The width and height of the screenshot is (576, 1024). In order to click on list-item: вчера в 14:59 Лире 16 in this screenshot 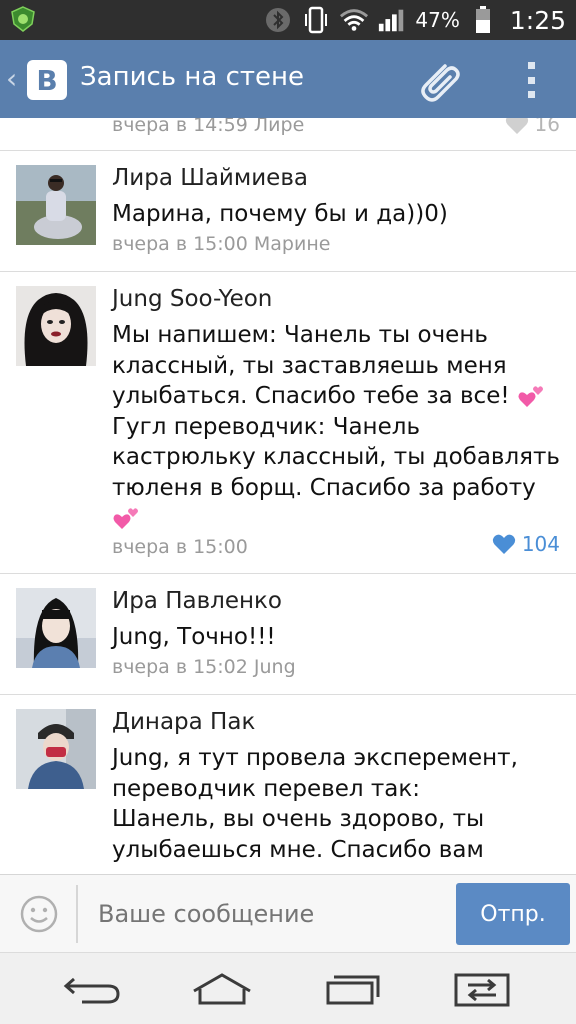, I will do `click(288, 134)`.